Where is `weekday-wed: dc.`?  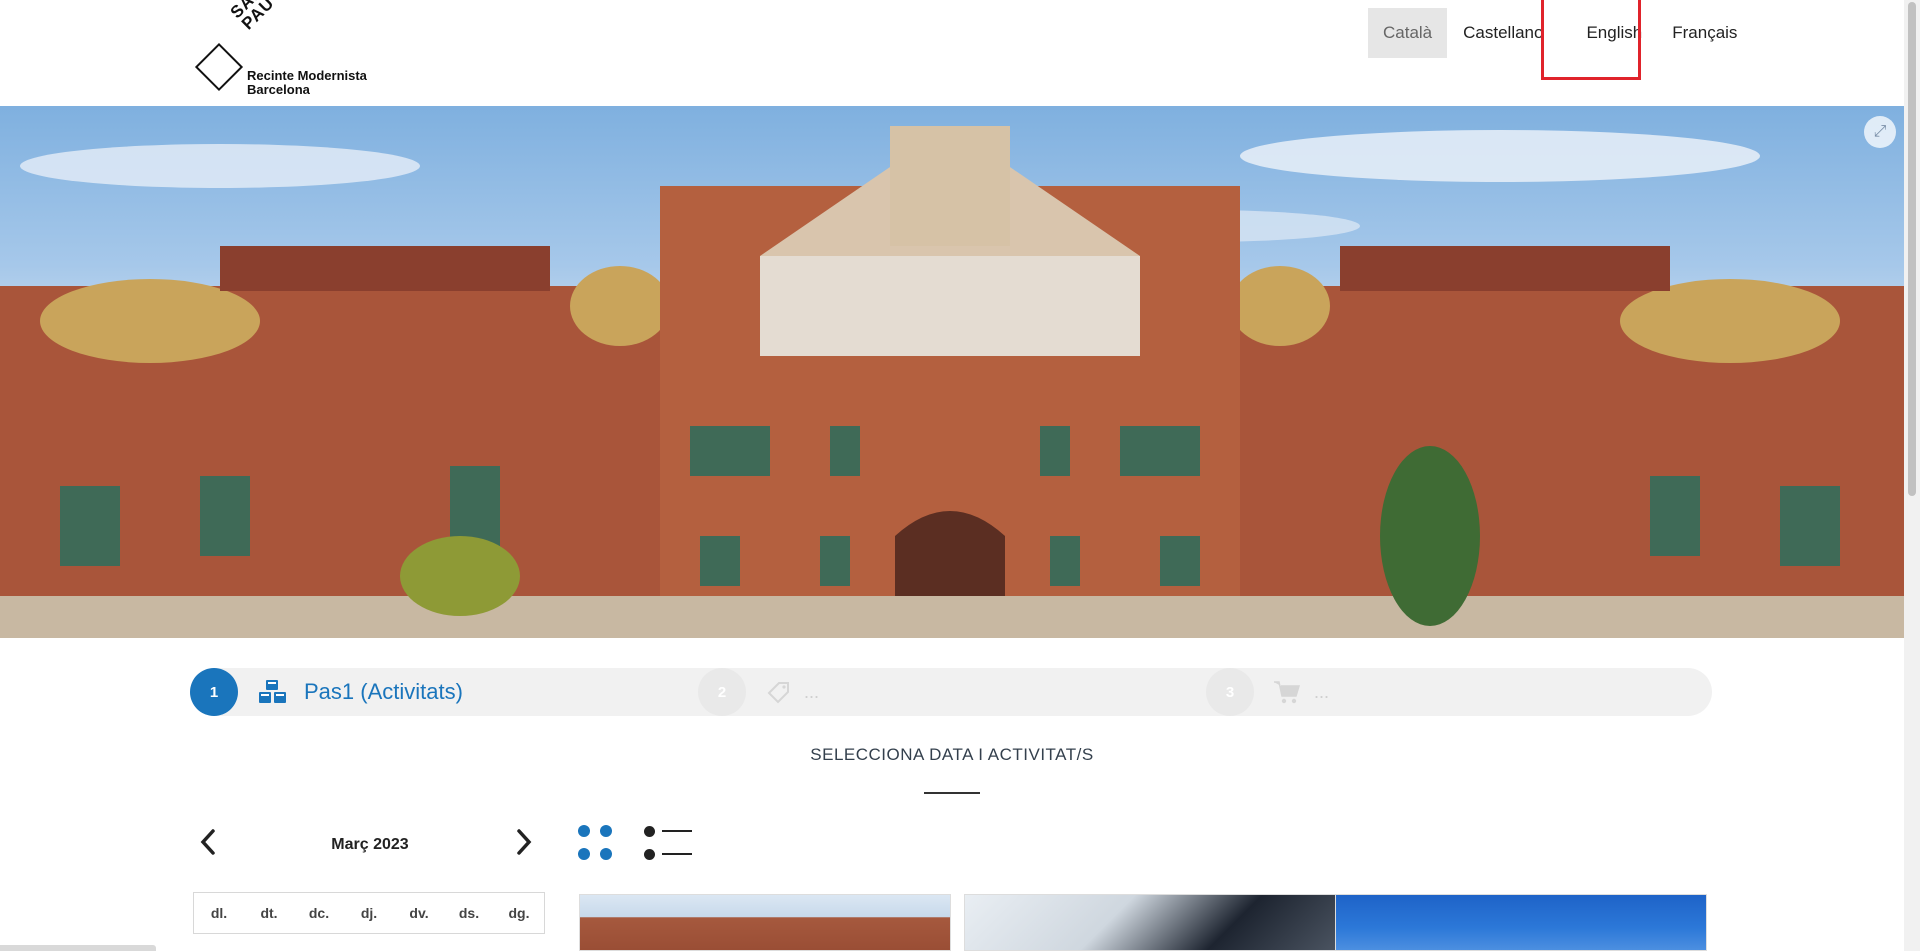 weekday-wed: dc. is located at coordinates (319, 913).